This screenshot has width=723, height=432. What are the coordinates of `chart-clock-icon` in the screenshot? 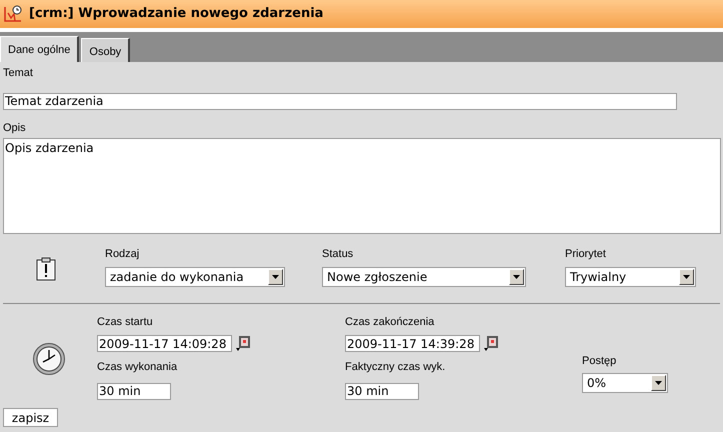 It's located at (13, 14).